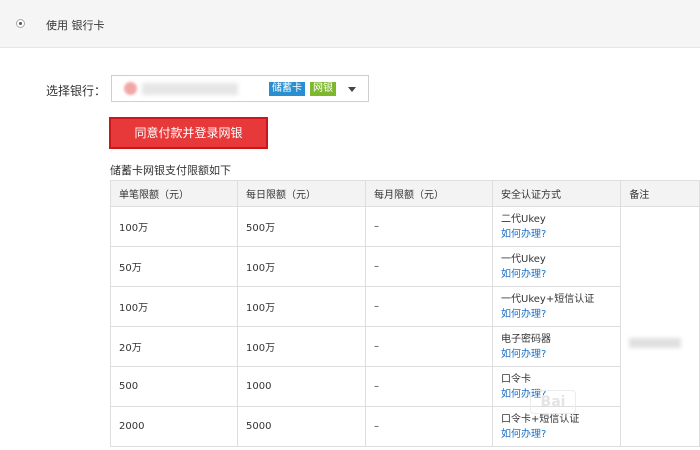 Image resolution: width=700 pixels, height=450 pixels. Describe the element at coordinates (20, 23) in the screenshot. I see `radio-selected-icon` at that location.